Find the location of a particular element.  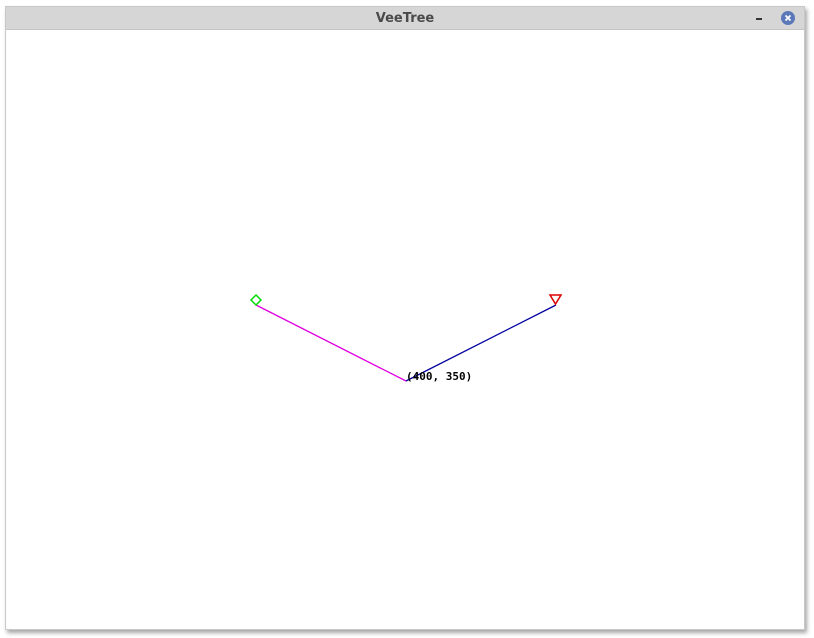

left-branch-line is located at coordinates (331, 343).